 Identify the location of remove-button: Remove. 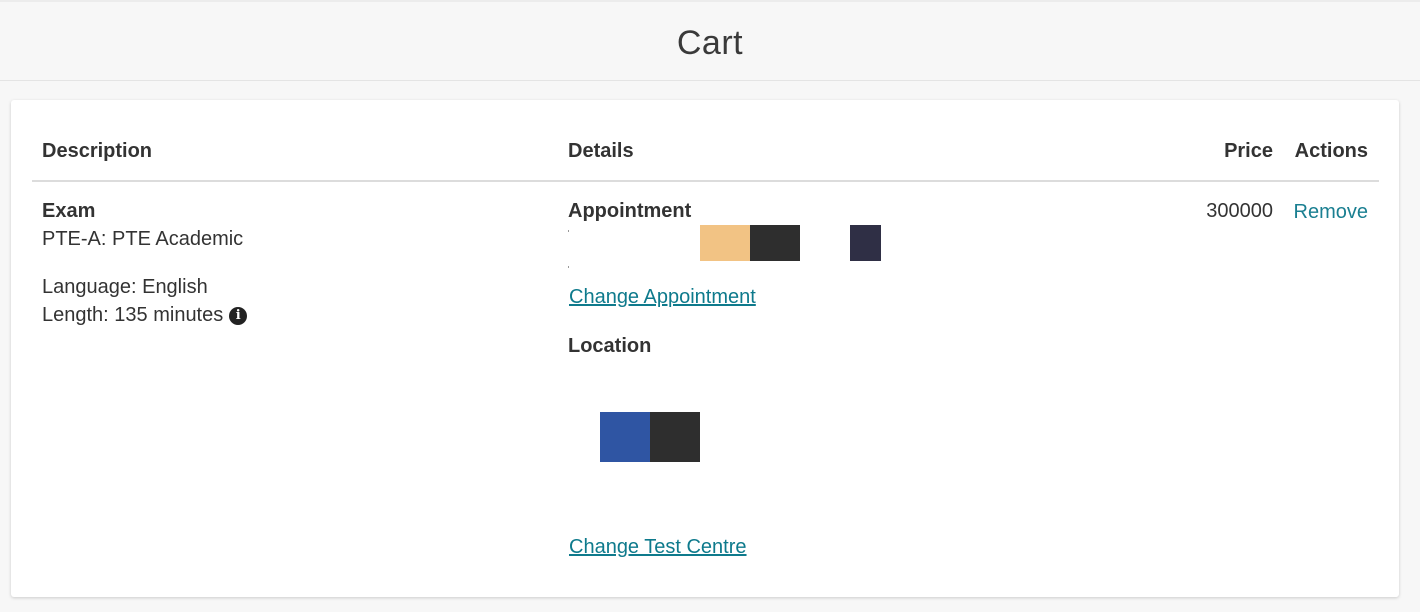
(1331, 212).